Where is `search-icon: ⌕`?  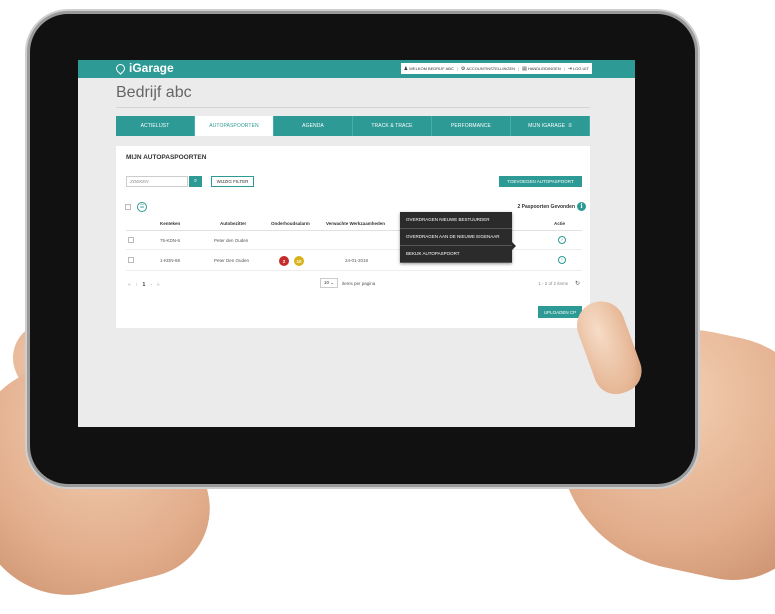
search-icon: ⌕ is located at coordinates (195, 181).